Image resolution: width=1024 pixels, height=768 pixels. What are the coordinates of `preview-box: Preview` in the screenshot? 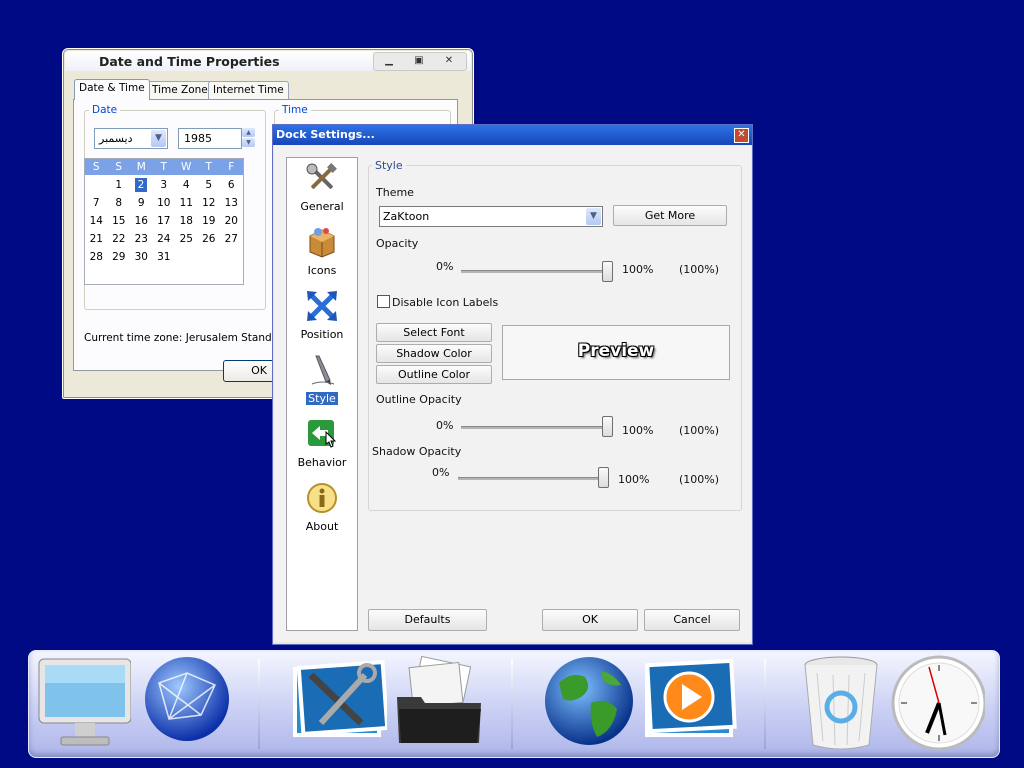 It's located at (616, 352).